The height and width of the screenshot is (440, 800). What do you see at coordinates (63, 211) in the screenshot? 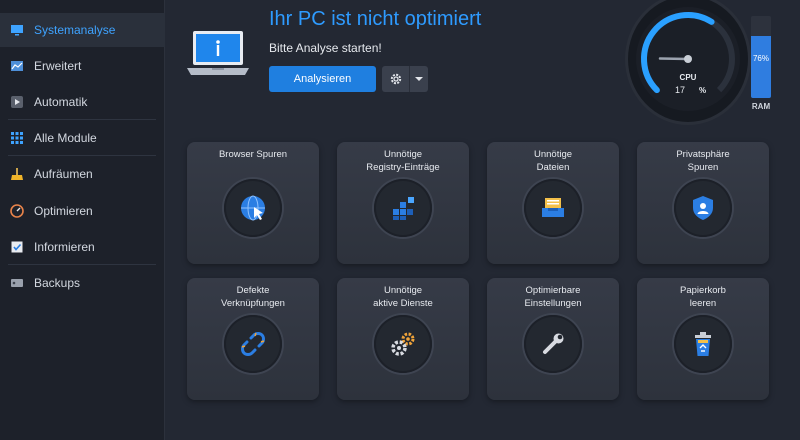
I see `sidebar-item-label: Optimieren` at bounding box center [63, 211].